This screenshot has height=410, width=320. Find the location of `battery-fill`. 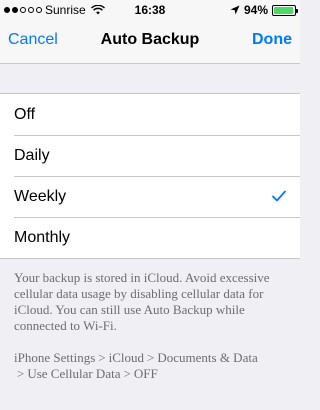

battery-fill is located at coordinates (283, 10).